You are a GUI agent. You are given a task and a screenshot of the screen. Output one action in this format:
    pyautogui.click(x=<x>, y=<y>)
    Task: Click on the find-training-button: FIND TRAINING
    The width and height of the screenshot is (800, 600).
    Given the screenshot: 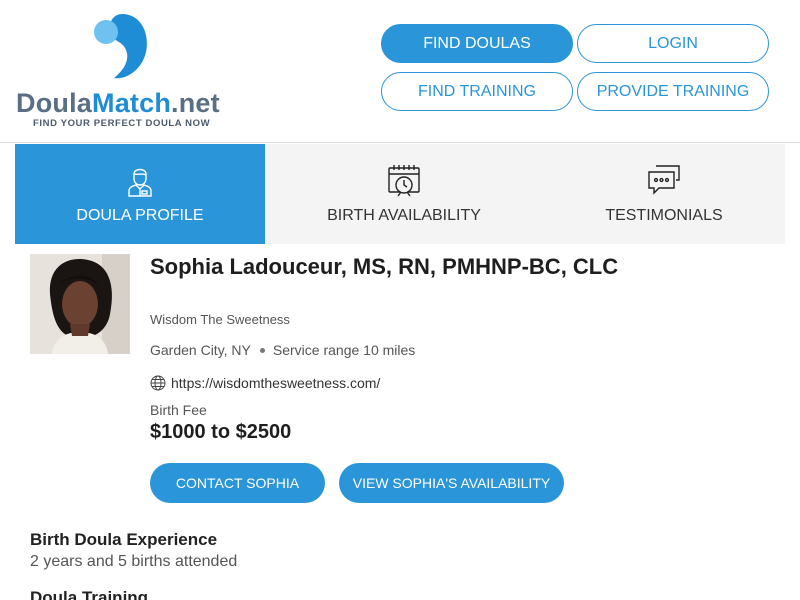 What is the action you would take?
    pyautogui.click(x=477, y=91)
    